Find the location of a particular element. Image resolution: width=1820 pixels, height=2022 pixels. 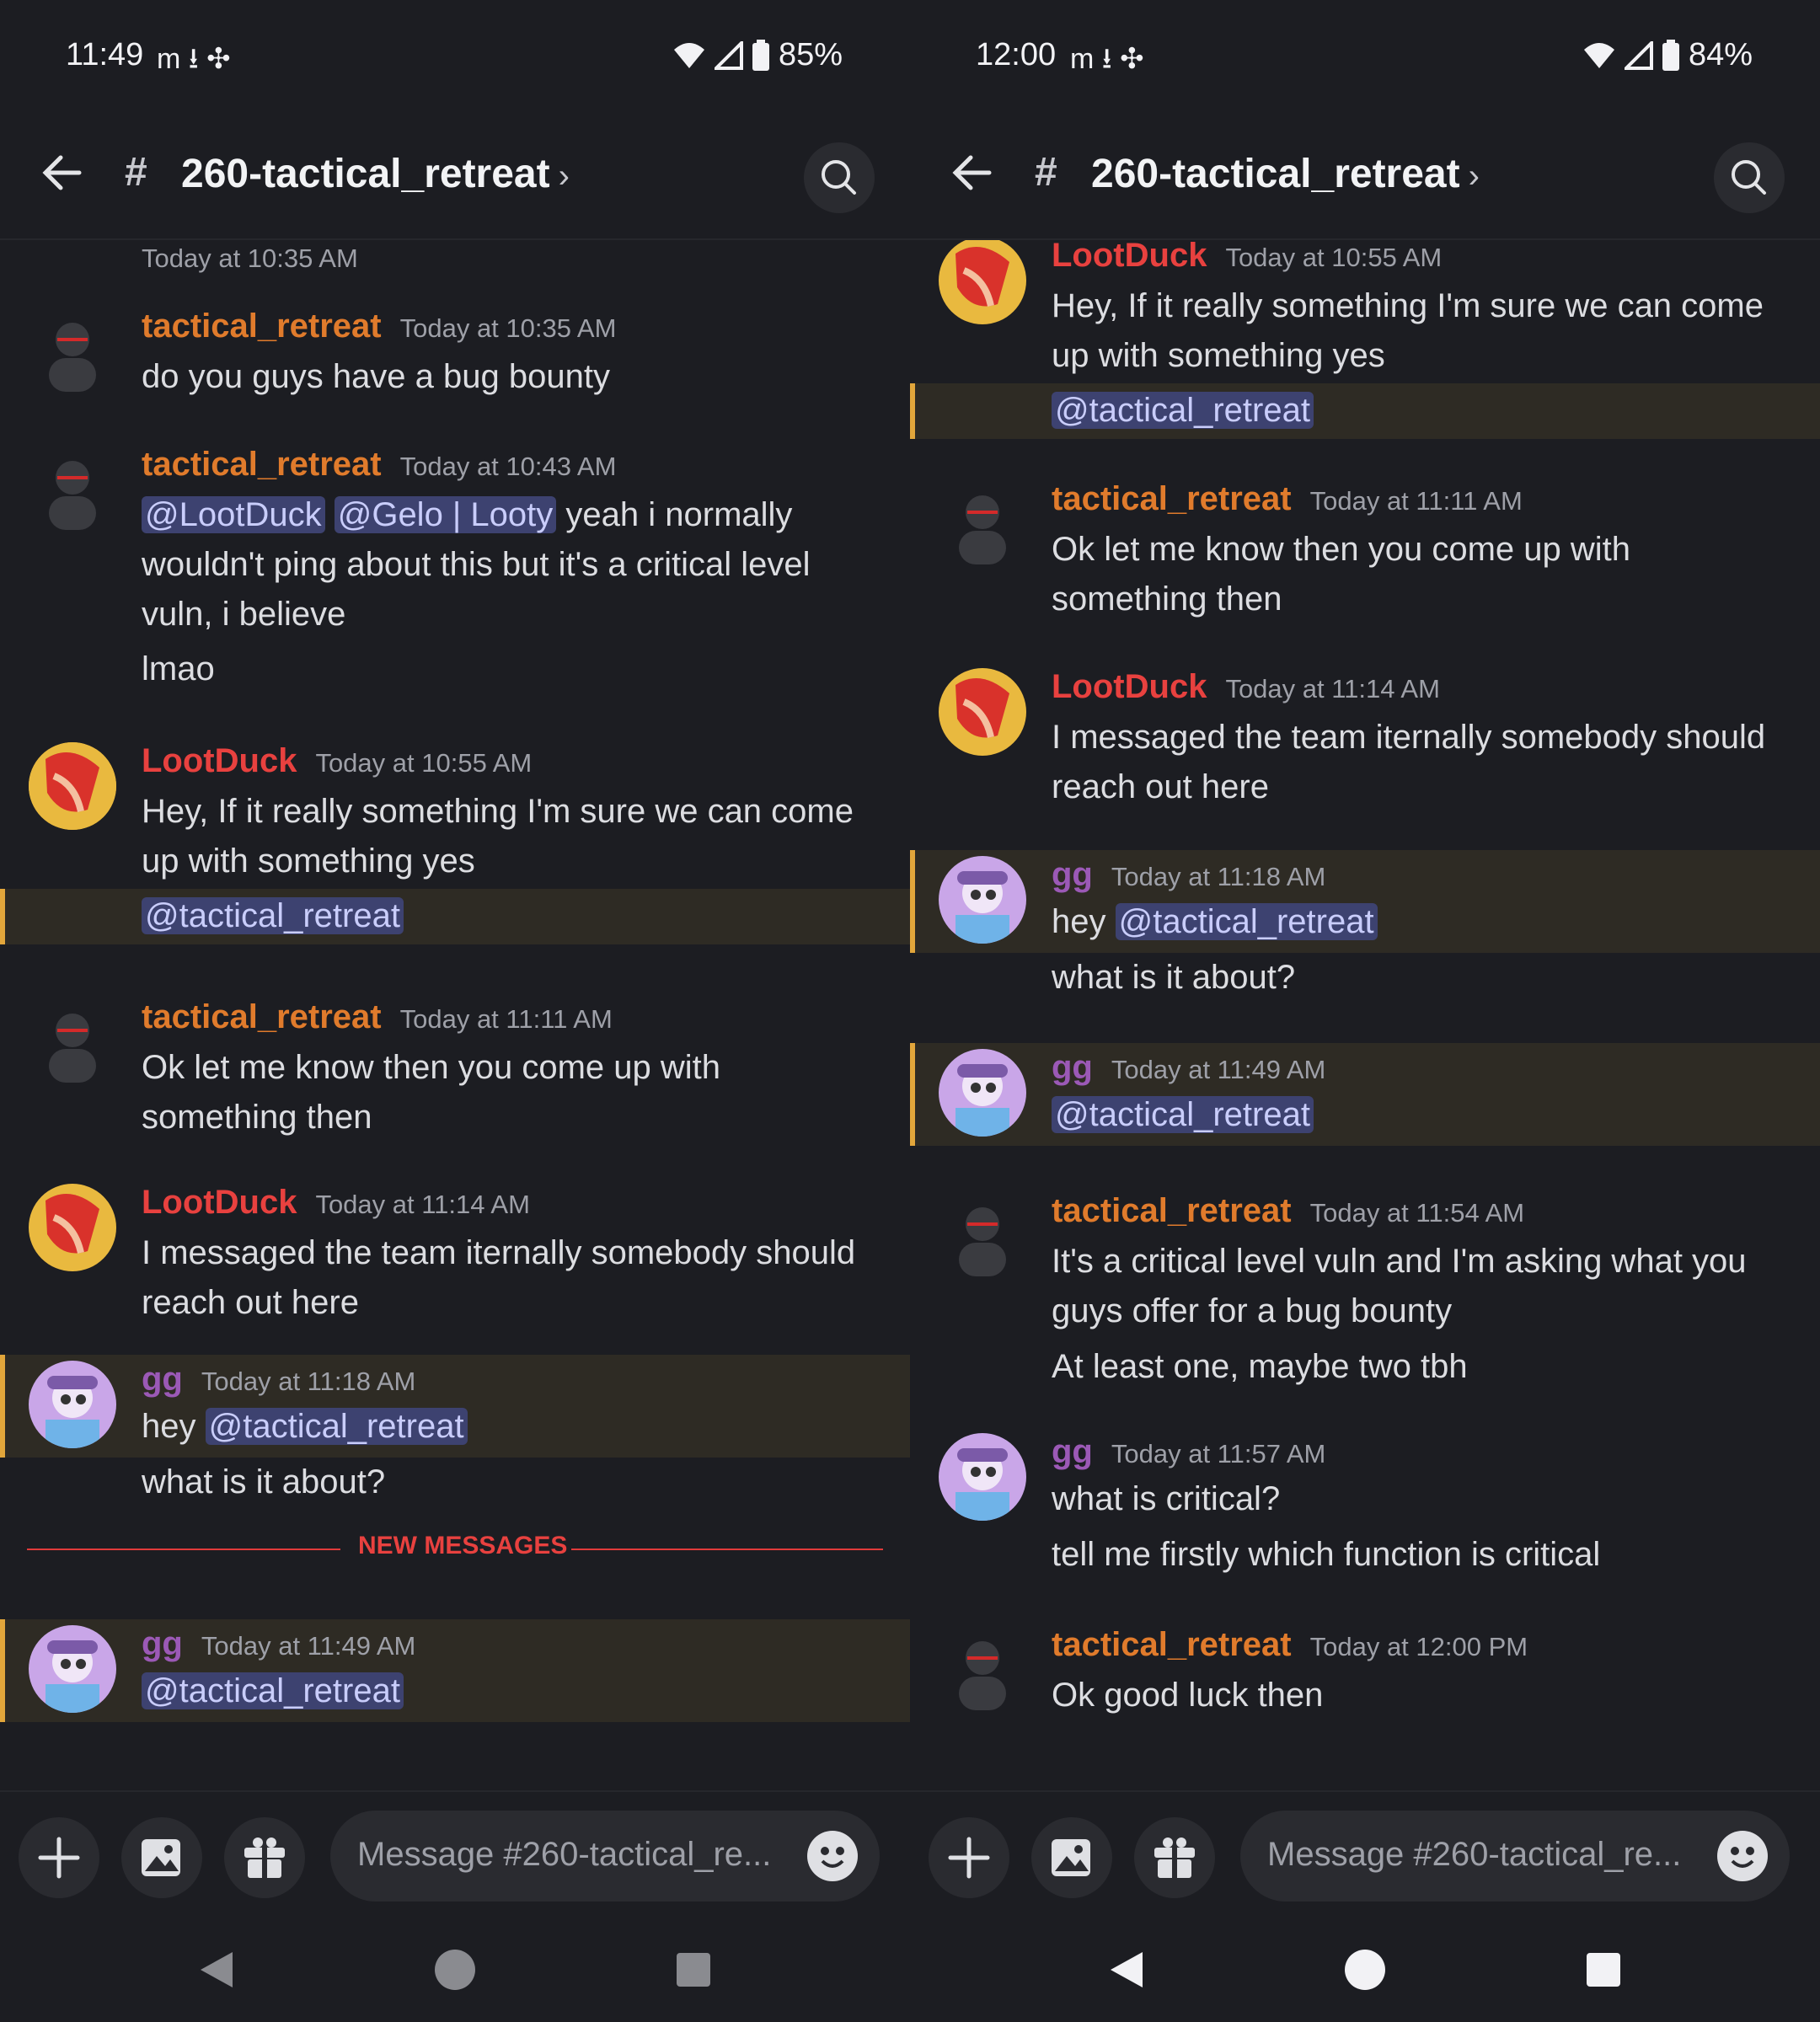

message-text: @tactical_retreat is located at coordinates (1183, 411).